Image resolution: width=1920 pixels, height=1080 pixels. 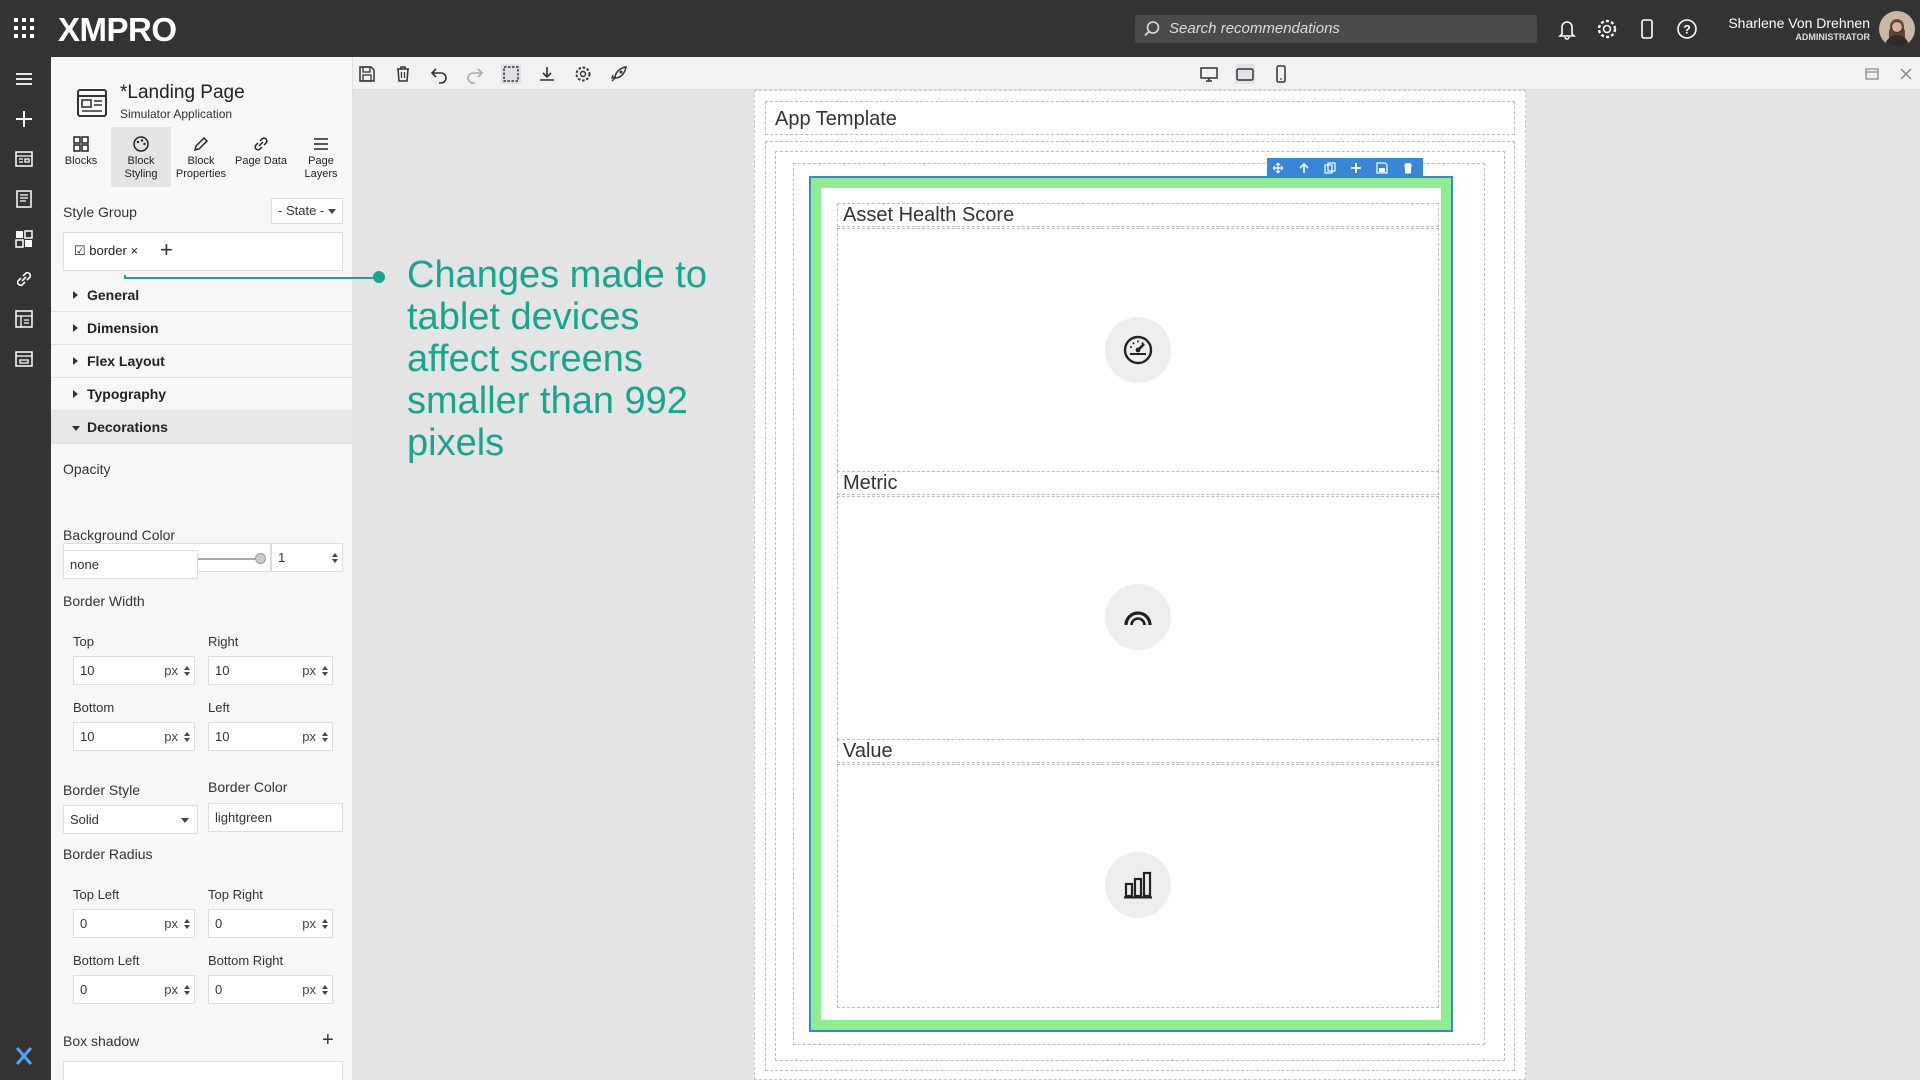 What do you see at coordinates (202, 295) in the screenshot?
I see `section-general: General` at bounding box center [202, 295].